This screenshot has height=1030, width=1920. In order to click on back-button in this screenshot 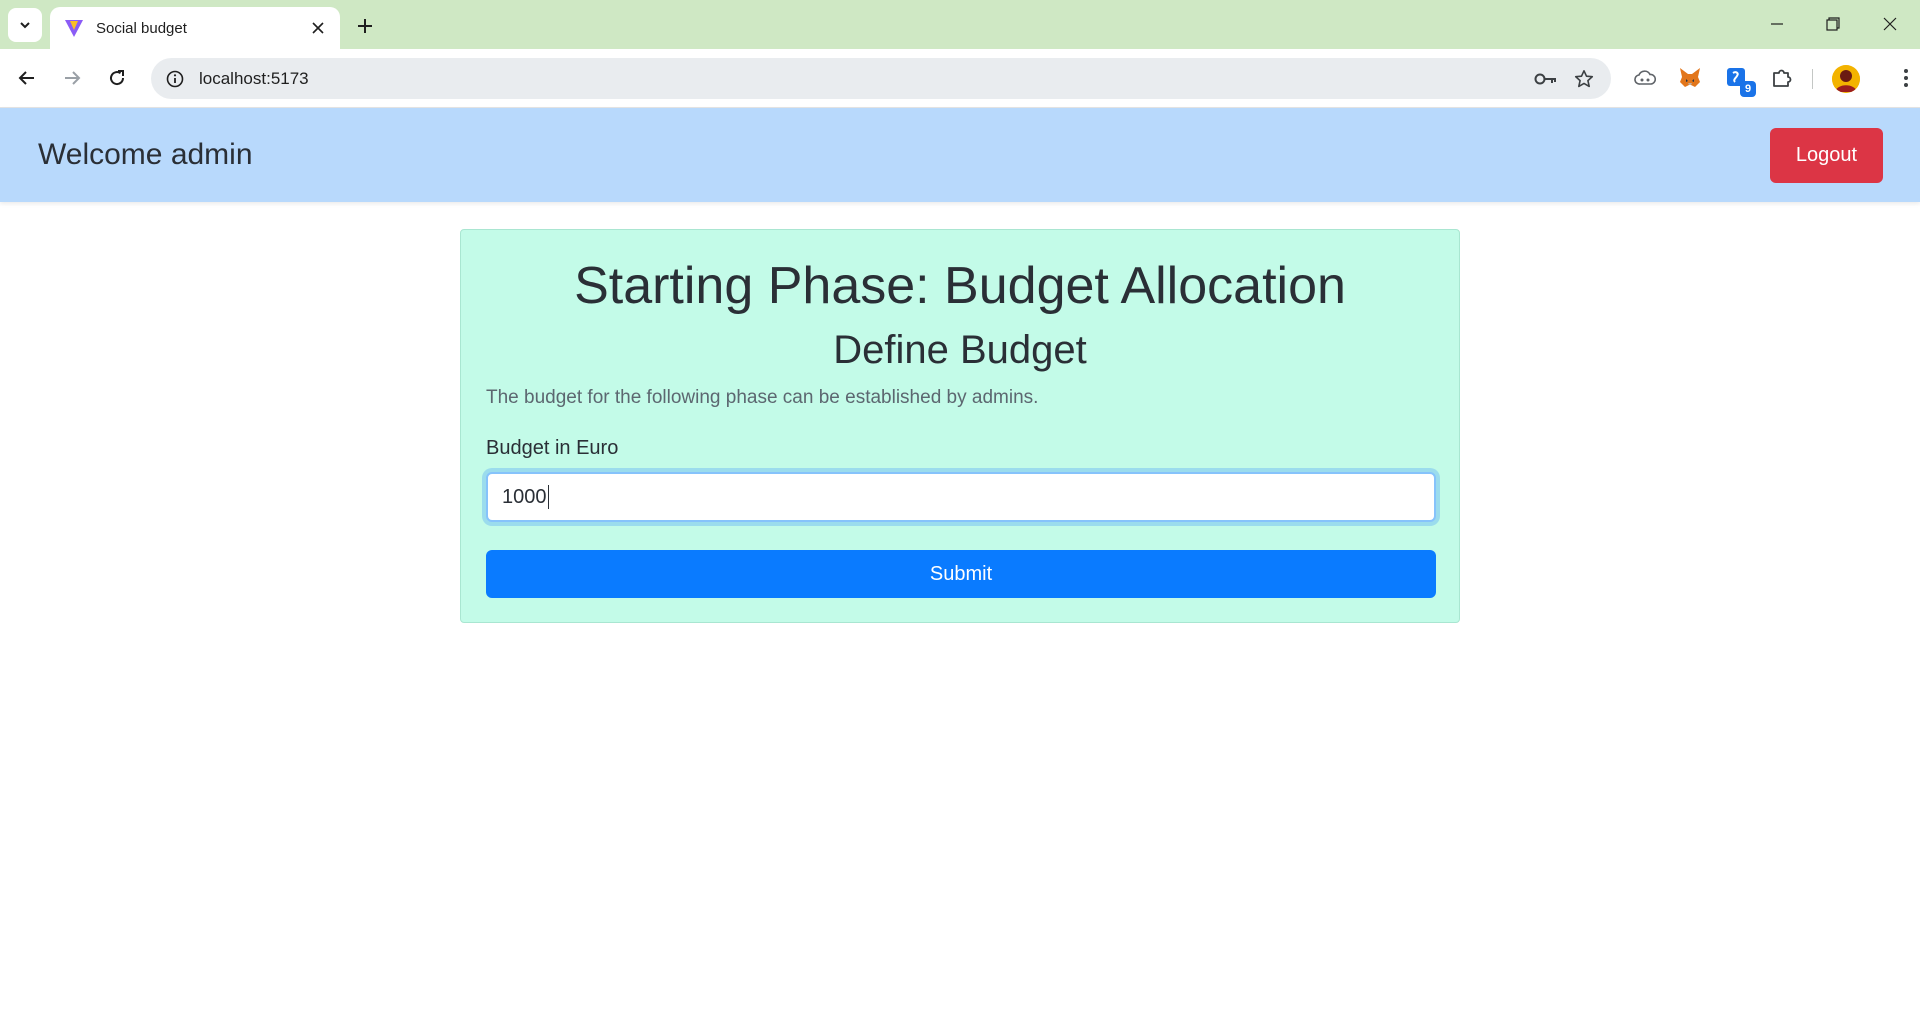, I will do `click(27, 78)`.